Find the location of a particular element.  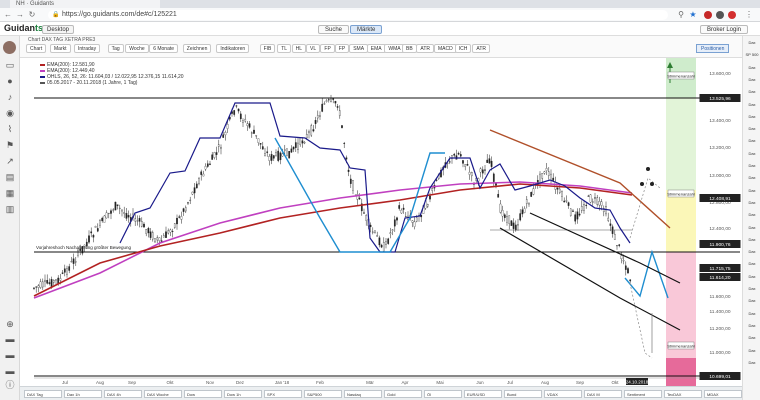

toolbar-button: TL is located at coordinates (284, 48).